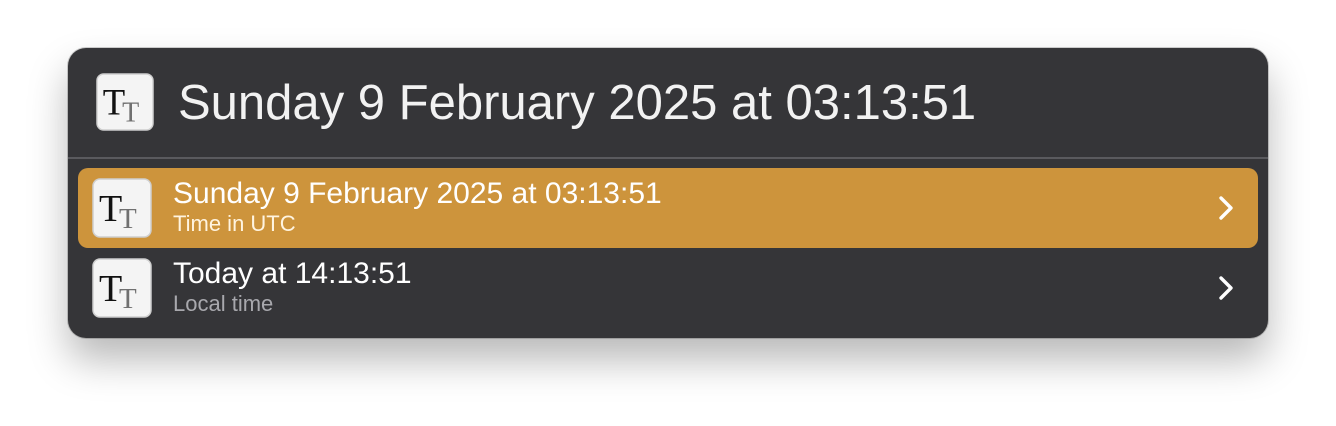  I want to click on query-title: Sunday 9 February 2025 at 03:13:51, so click(577, 103).